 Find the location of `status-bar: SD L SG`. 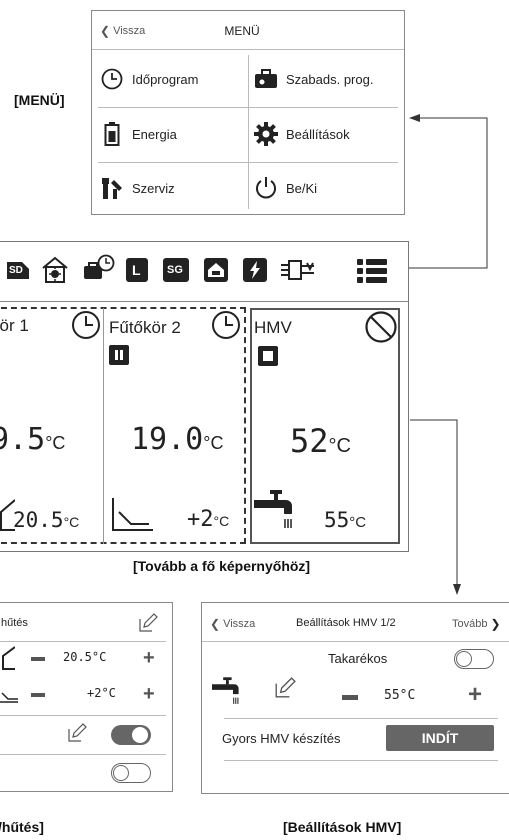

status-bar: SD L SG is located at coordinates (204, 271).